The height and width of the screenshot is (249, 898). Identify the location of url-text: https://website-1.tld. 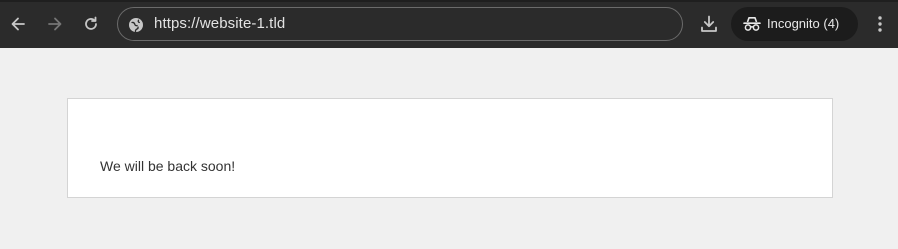
(219, 24).